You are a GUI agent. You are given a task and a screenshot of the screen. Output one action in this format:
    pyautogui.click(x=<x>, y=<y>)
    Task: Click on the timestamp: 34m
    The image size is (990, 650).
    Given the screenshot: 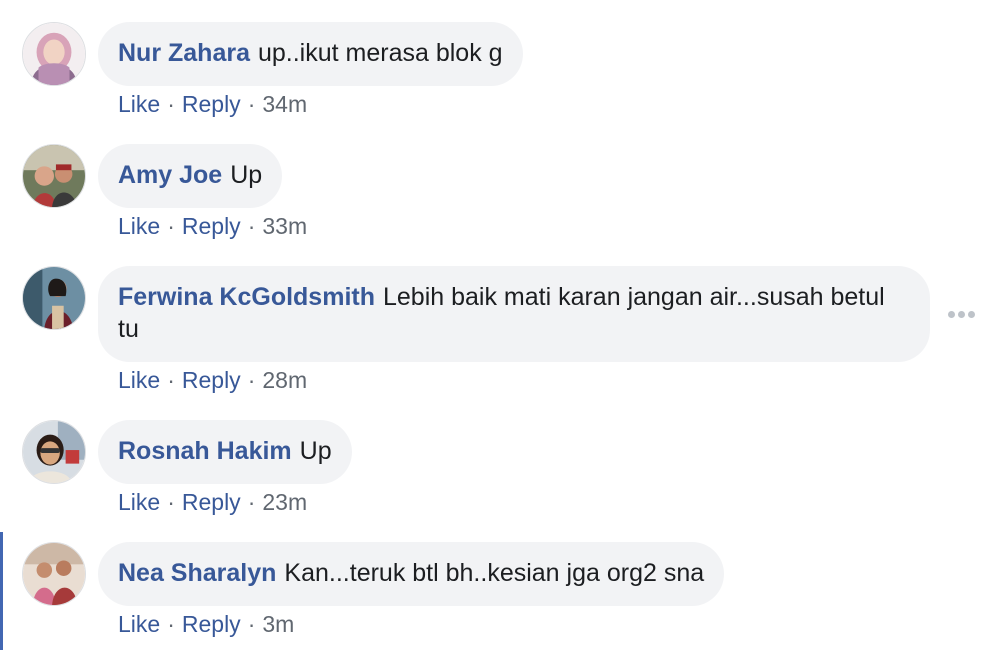 What is the action you would take?
    pyautogui.click(x=284, y=104)
    